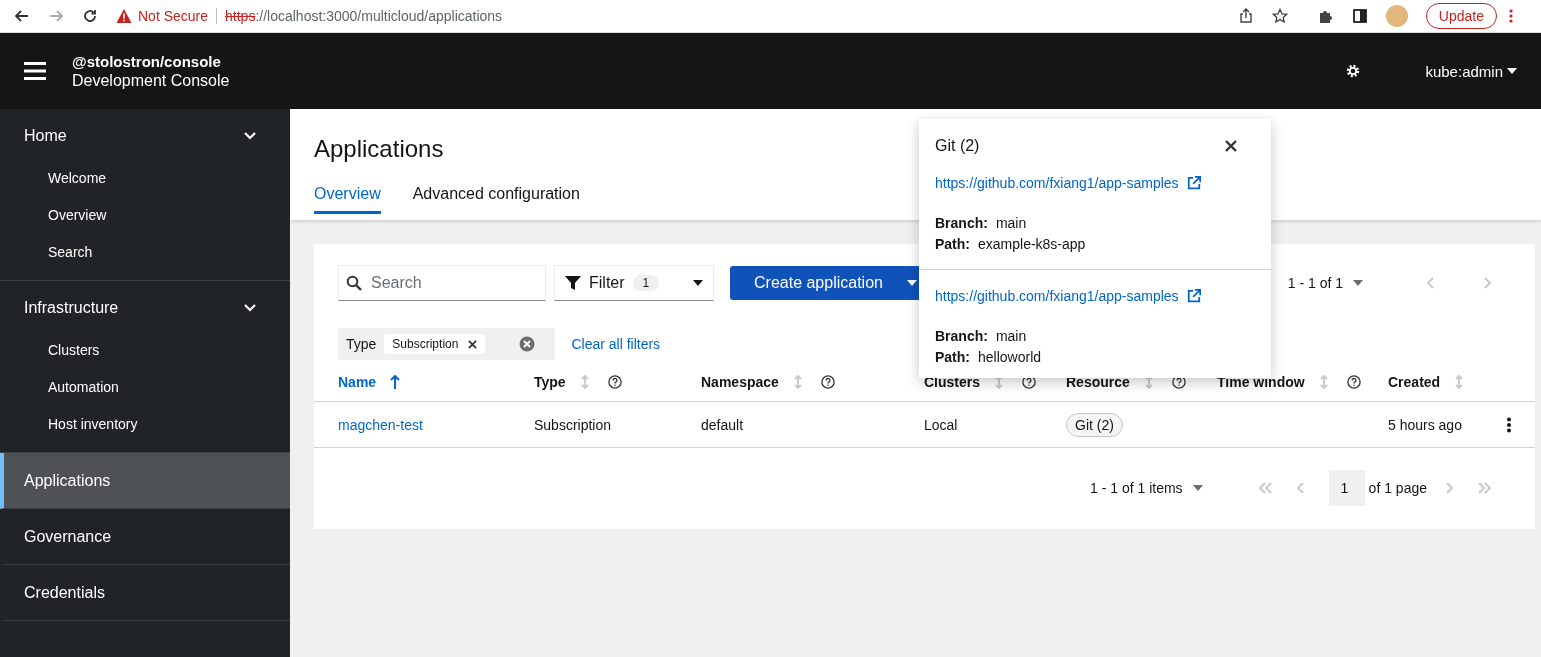 Image resolution: width=1541 pixels, height=657 pixels. I want to click on nav-group: Infrastructure, so click(145, 306).